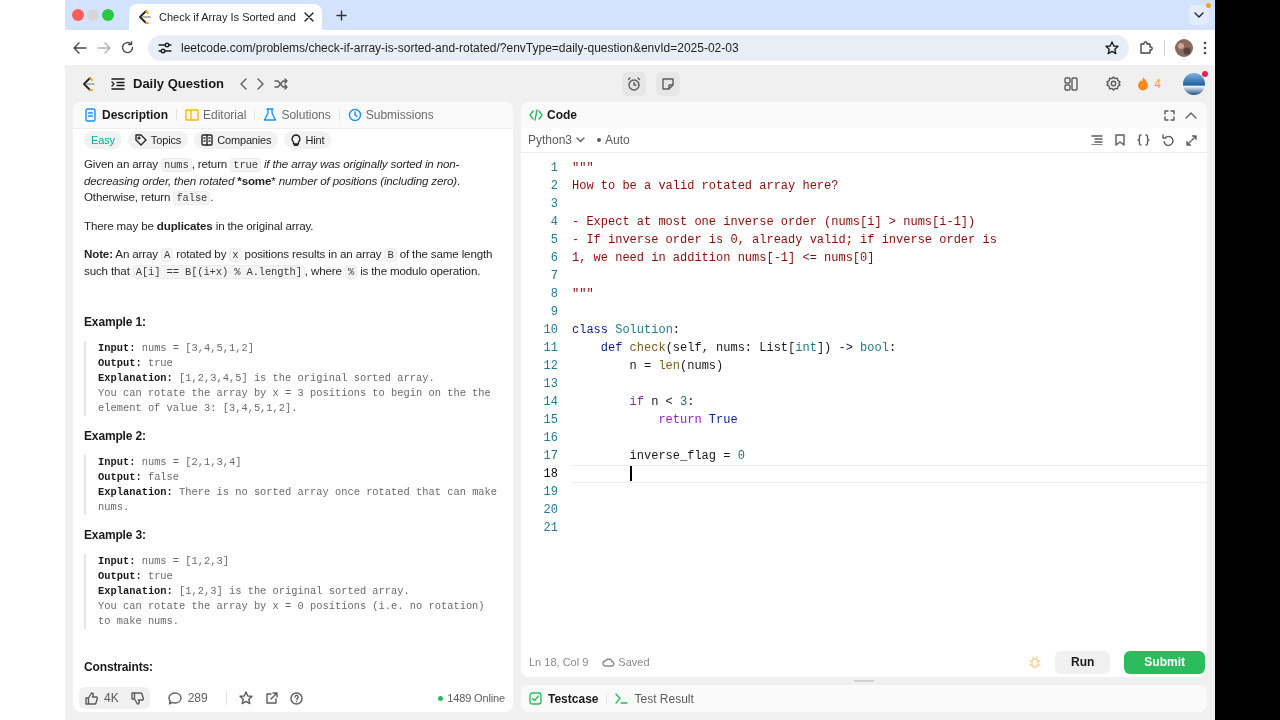 The height and width of the screenshot is (720, 1280). Describe the element at coordinates (187, 698) in the screenshot. I see `comments-button: 289` at that location.